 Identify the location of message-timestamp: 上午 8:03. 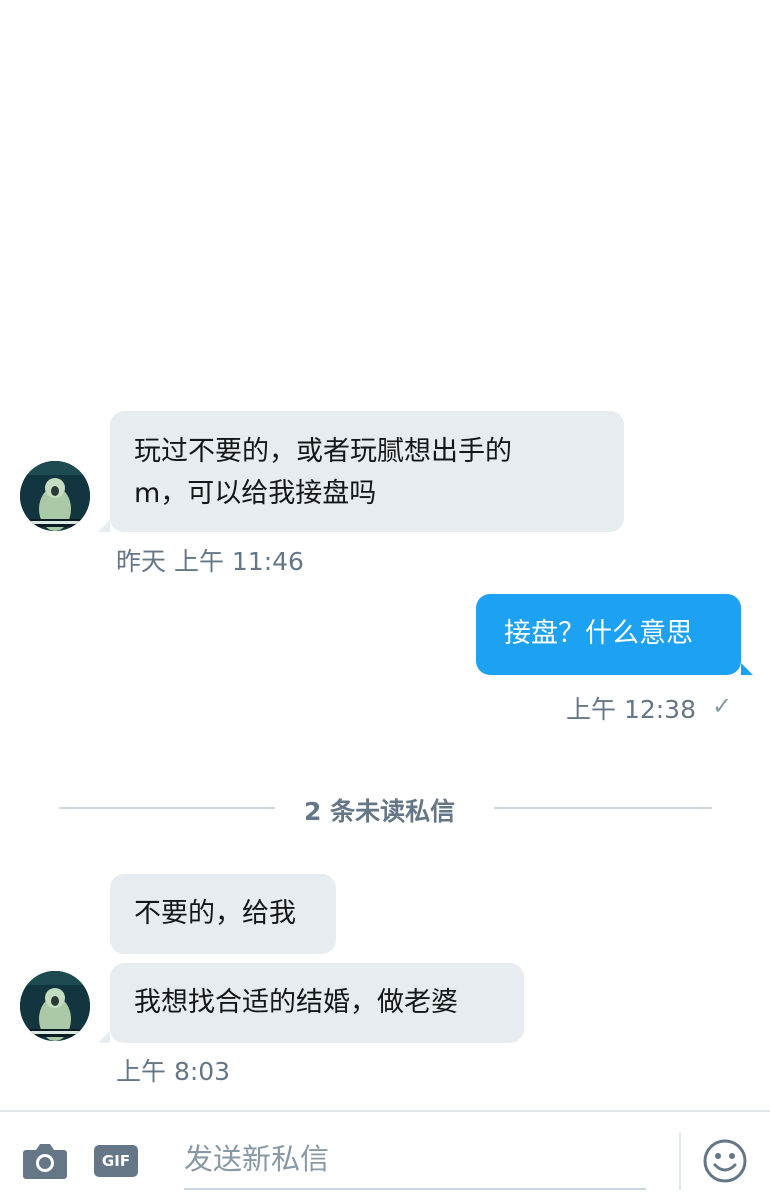
(173, 1071).